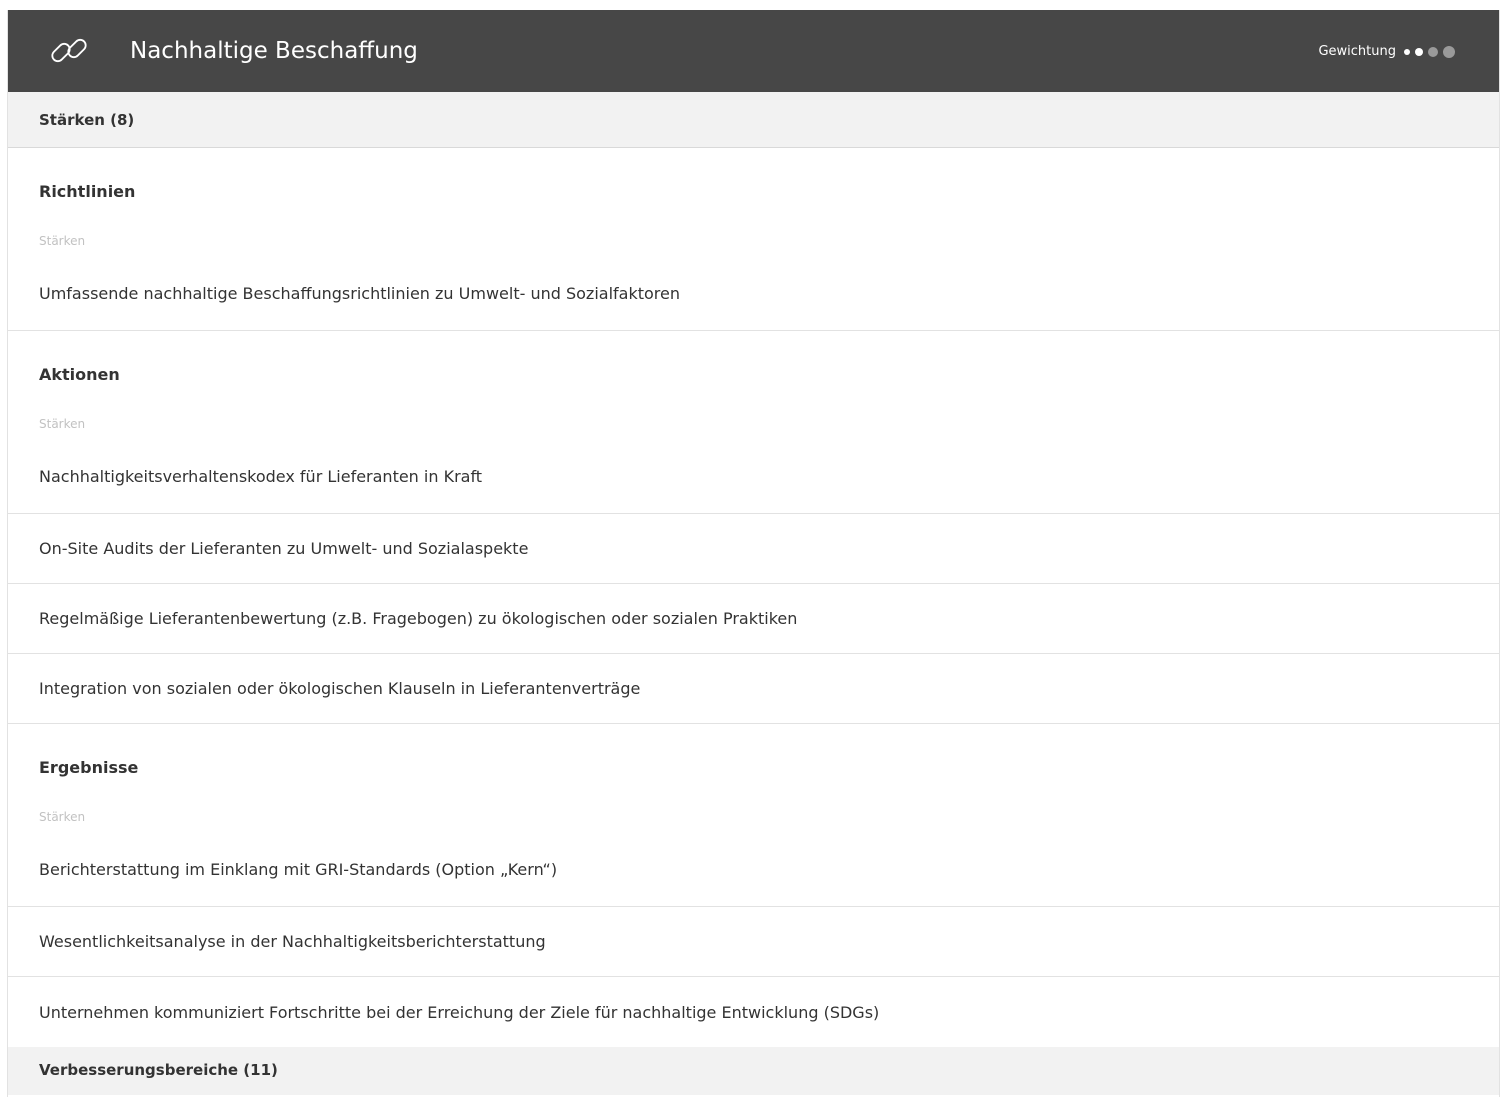  What do you see at coordinates (274, 51) in the screenshot?
I see `page-title: Nachhaltige Beschaffung` at bounding box center [274, 51].